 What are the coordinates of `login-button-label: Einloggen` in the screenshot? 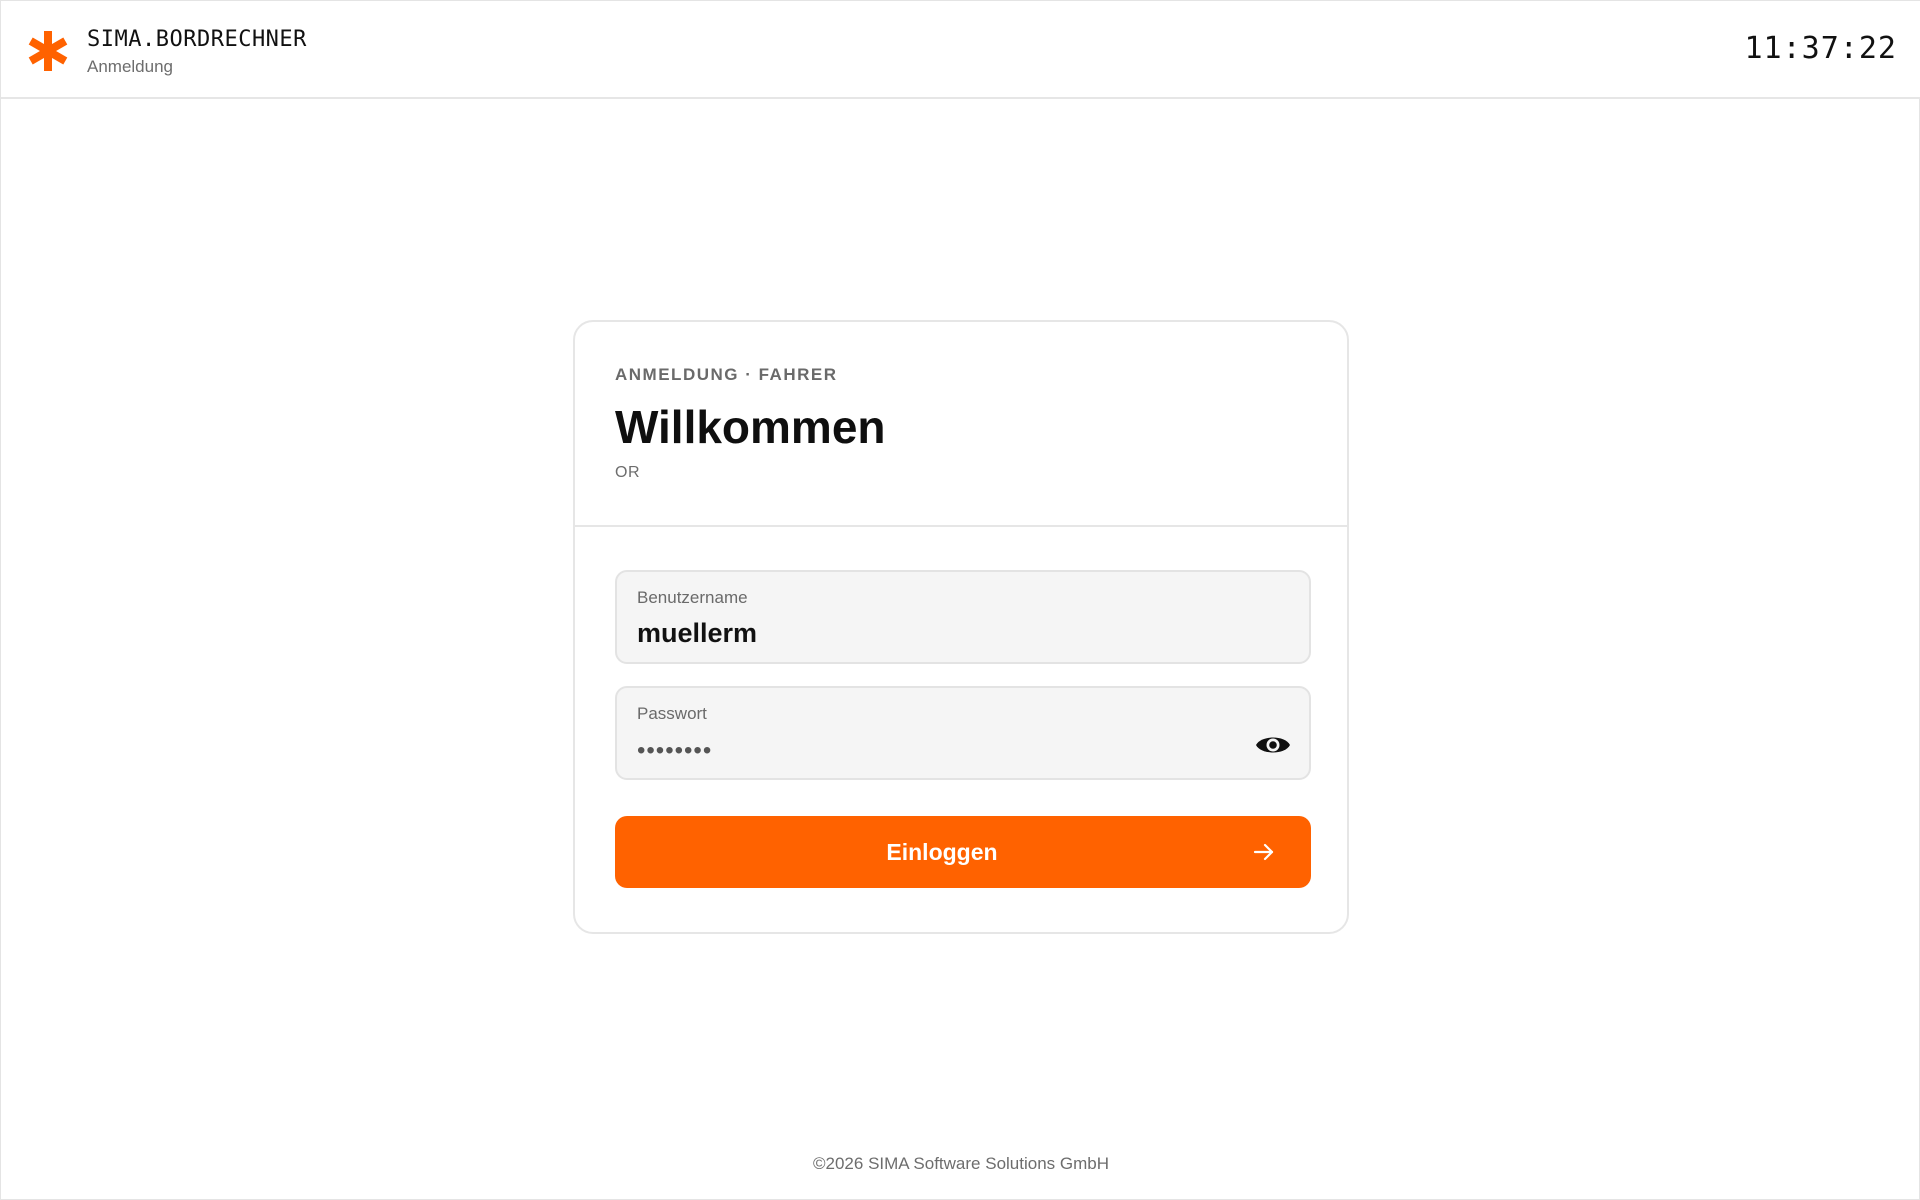 It's located at (942, 852).